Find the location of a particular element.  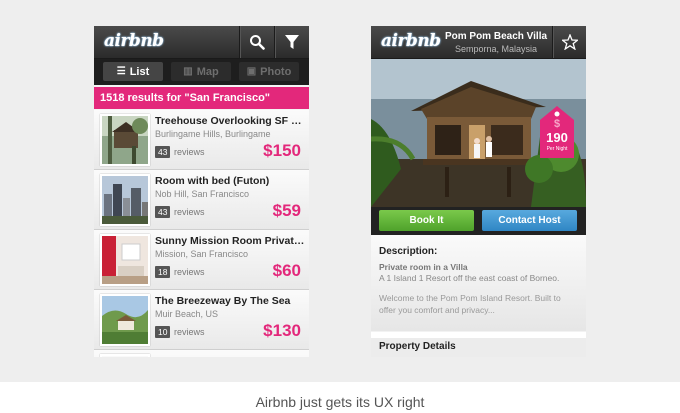

tab-photo: ▣ Photo is located at coordinates (269, 71).